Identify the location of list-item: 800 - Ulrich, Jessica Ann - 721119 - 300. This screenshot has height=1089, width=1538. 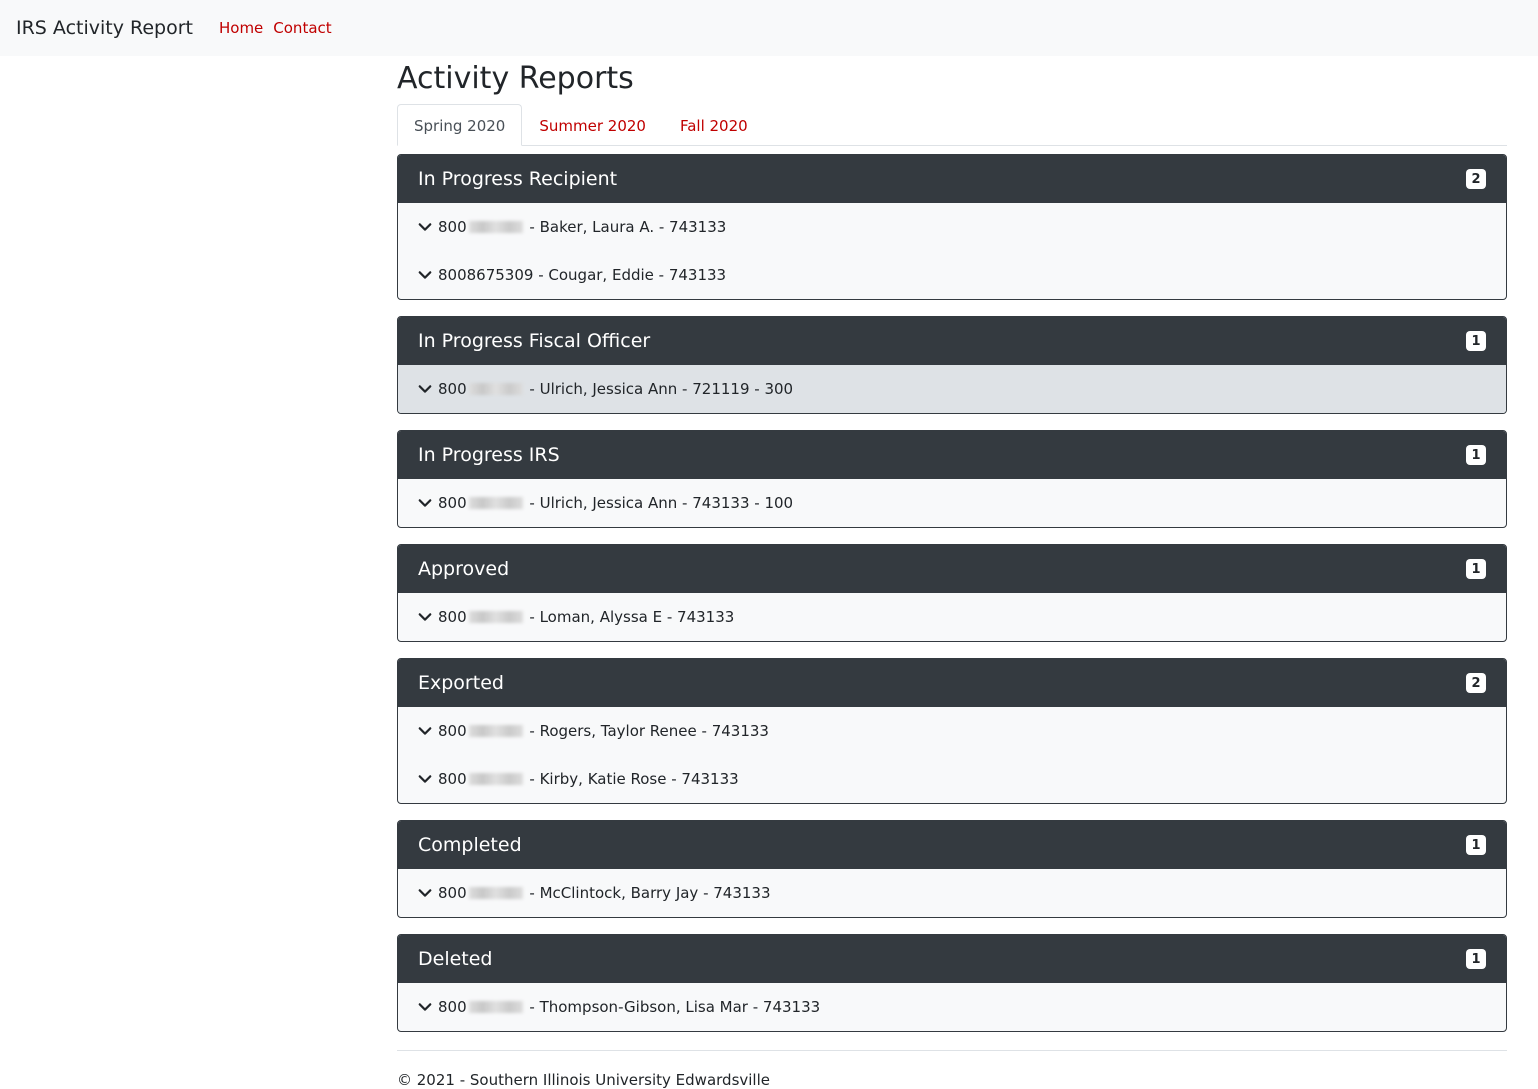
(952, 389).